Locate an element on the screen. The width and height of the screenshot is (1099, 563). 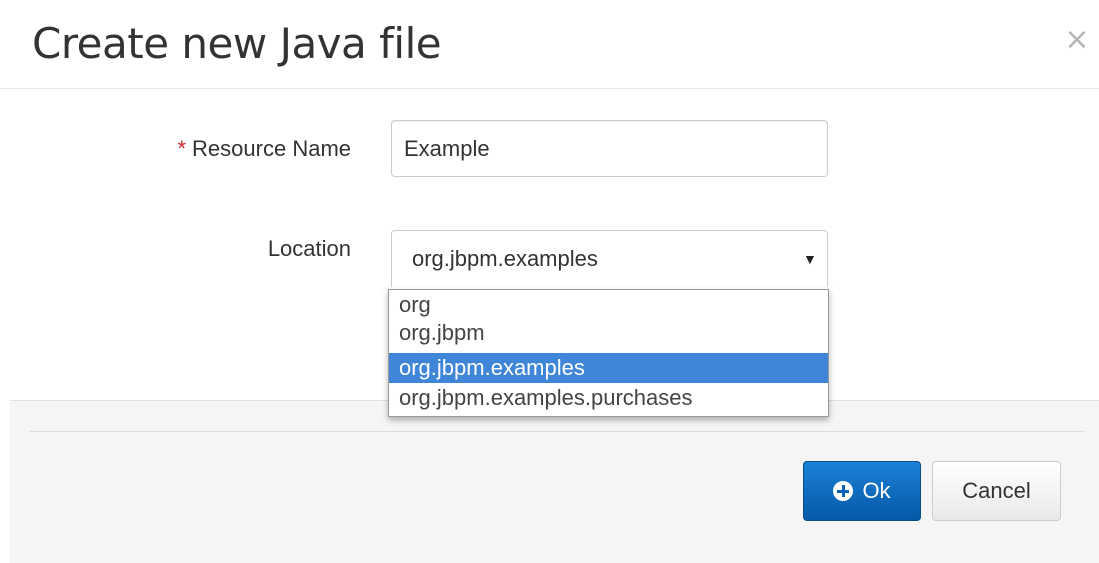
location-selected-value: org.jbpm.examples is located at coordinates (505, 258).